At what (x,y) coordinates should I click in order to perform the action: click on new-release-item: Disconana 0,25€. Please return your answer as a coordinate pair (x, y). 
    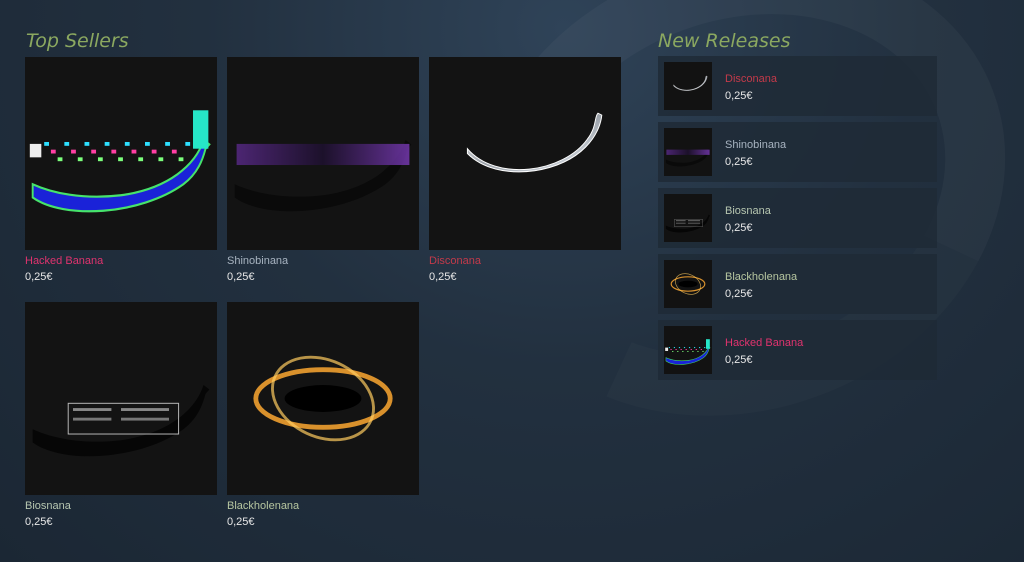
    Looking at the image, I should click on (797, 86).